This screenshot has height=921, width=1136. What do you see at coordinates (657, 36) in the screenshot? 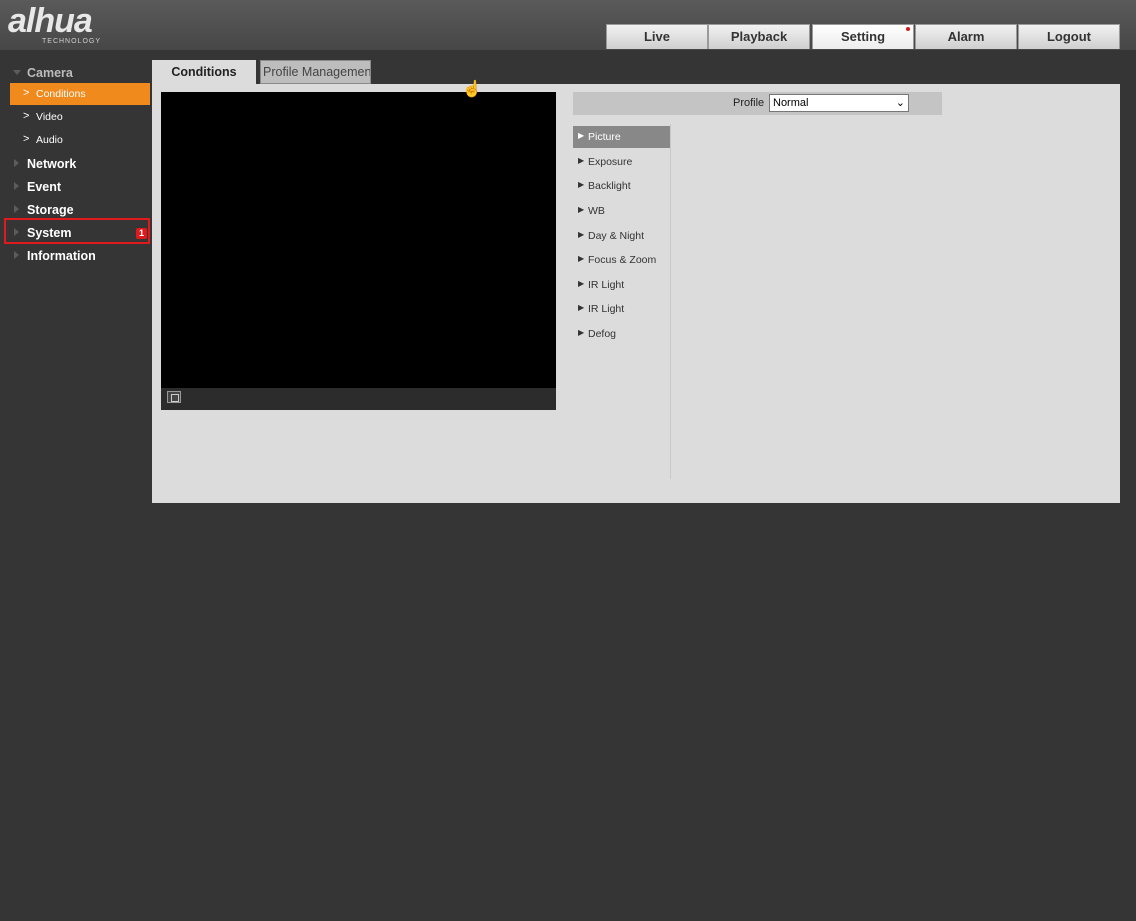
I see `live-button: Live` at bounding box center [657, 36].